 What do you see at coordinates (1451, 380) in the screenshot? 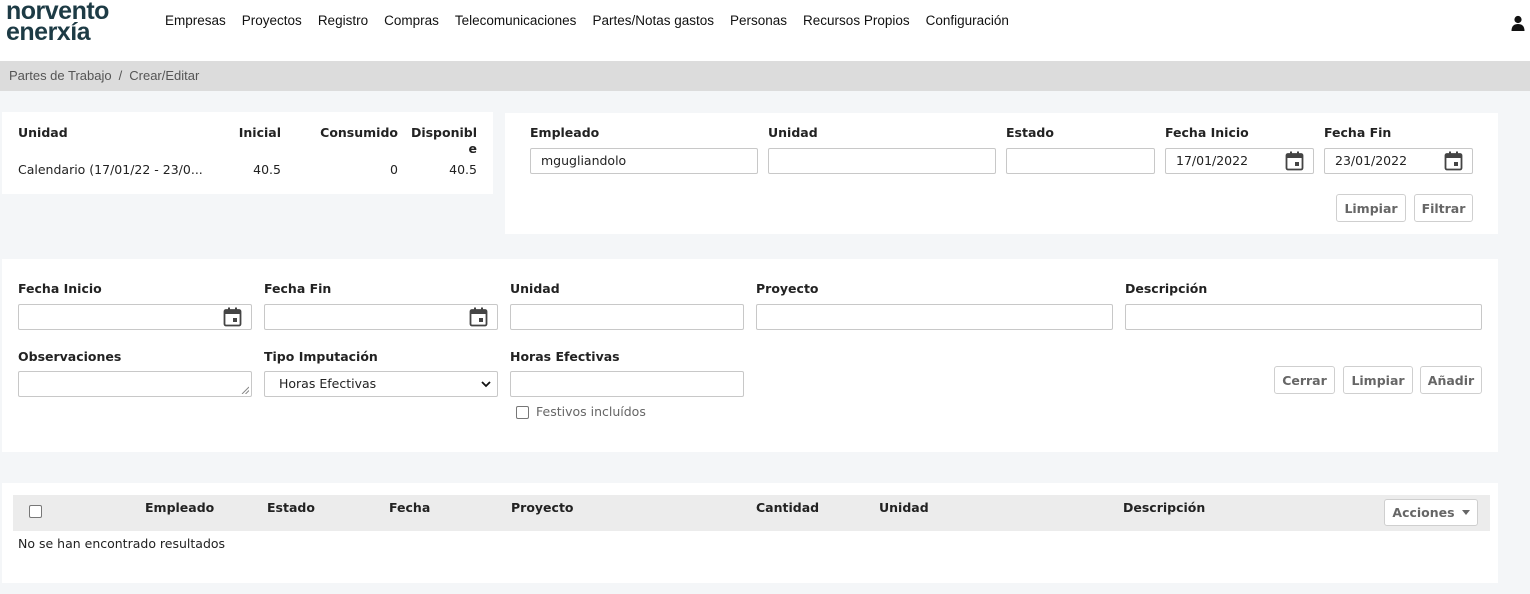
I see `form-anadir-button: Añadir` at bounding box center [1451, 380].